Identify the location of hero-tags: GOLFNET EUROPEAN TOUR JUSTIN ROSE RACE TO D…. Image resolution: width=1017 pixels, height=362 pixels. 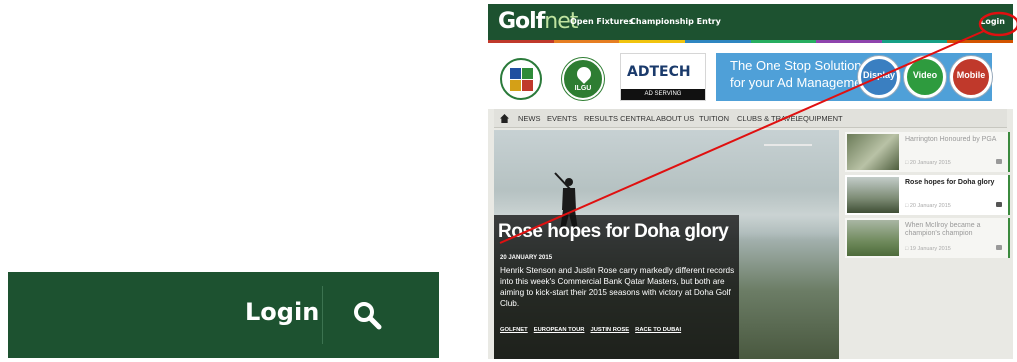
(593, 330).